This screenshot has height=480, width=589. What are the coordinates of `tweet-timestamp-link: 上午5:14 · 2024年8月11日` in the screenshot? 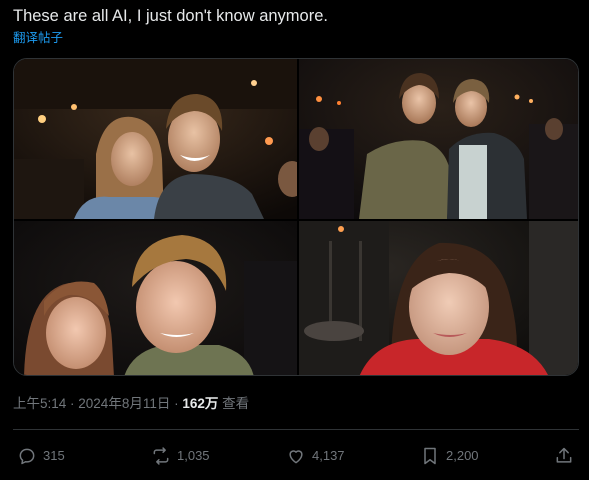 It's located at (91, 403).